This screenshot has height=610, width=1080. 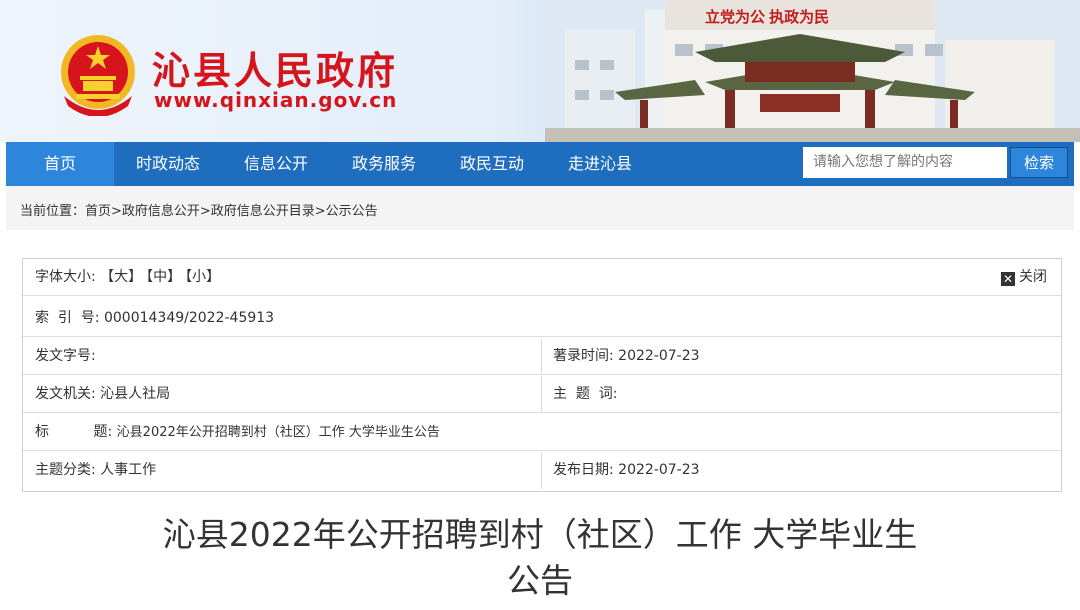 What do you see at coordinates (600, 164) in the screenshot?
I see `nav-item-about: 走进沁县` at bounding box center [600, 164].